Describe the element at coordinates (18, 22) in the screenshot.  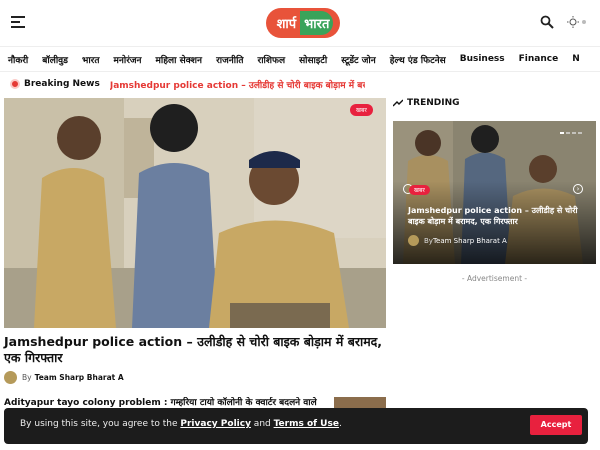
I see `menu-icon` at that location.